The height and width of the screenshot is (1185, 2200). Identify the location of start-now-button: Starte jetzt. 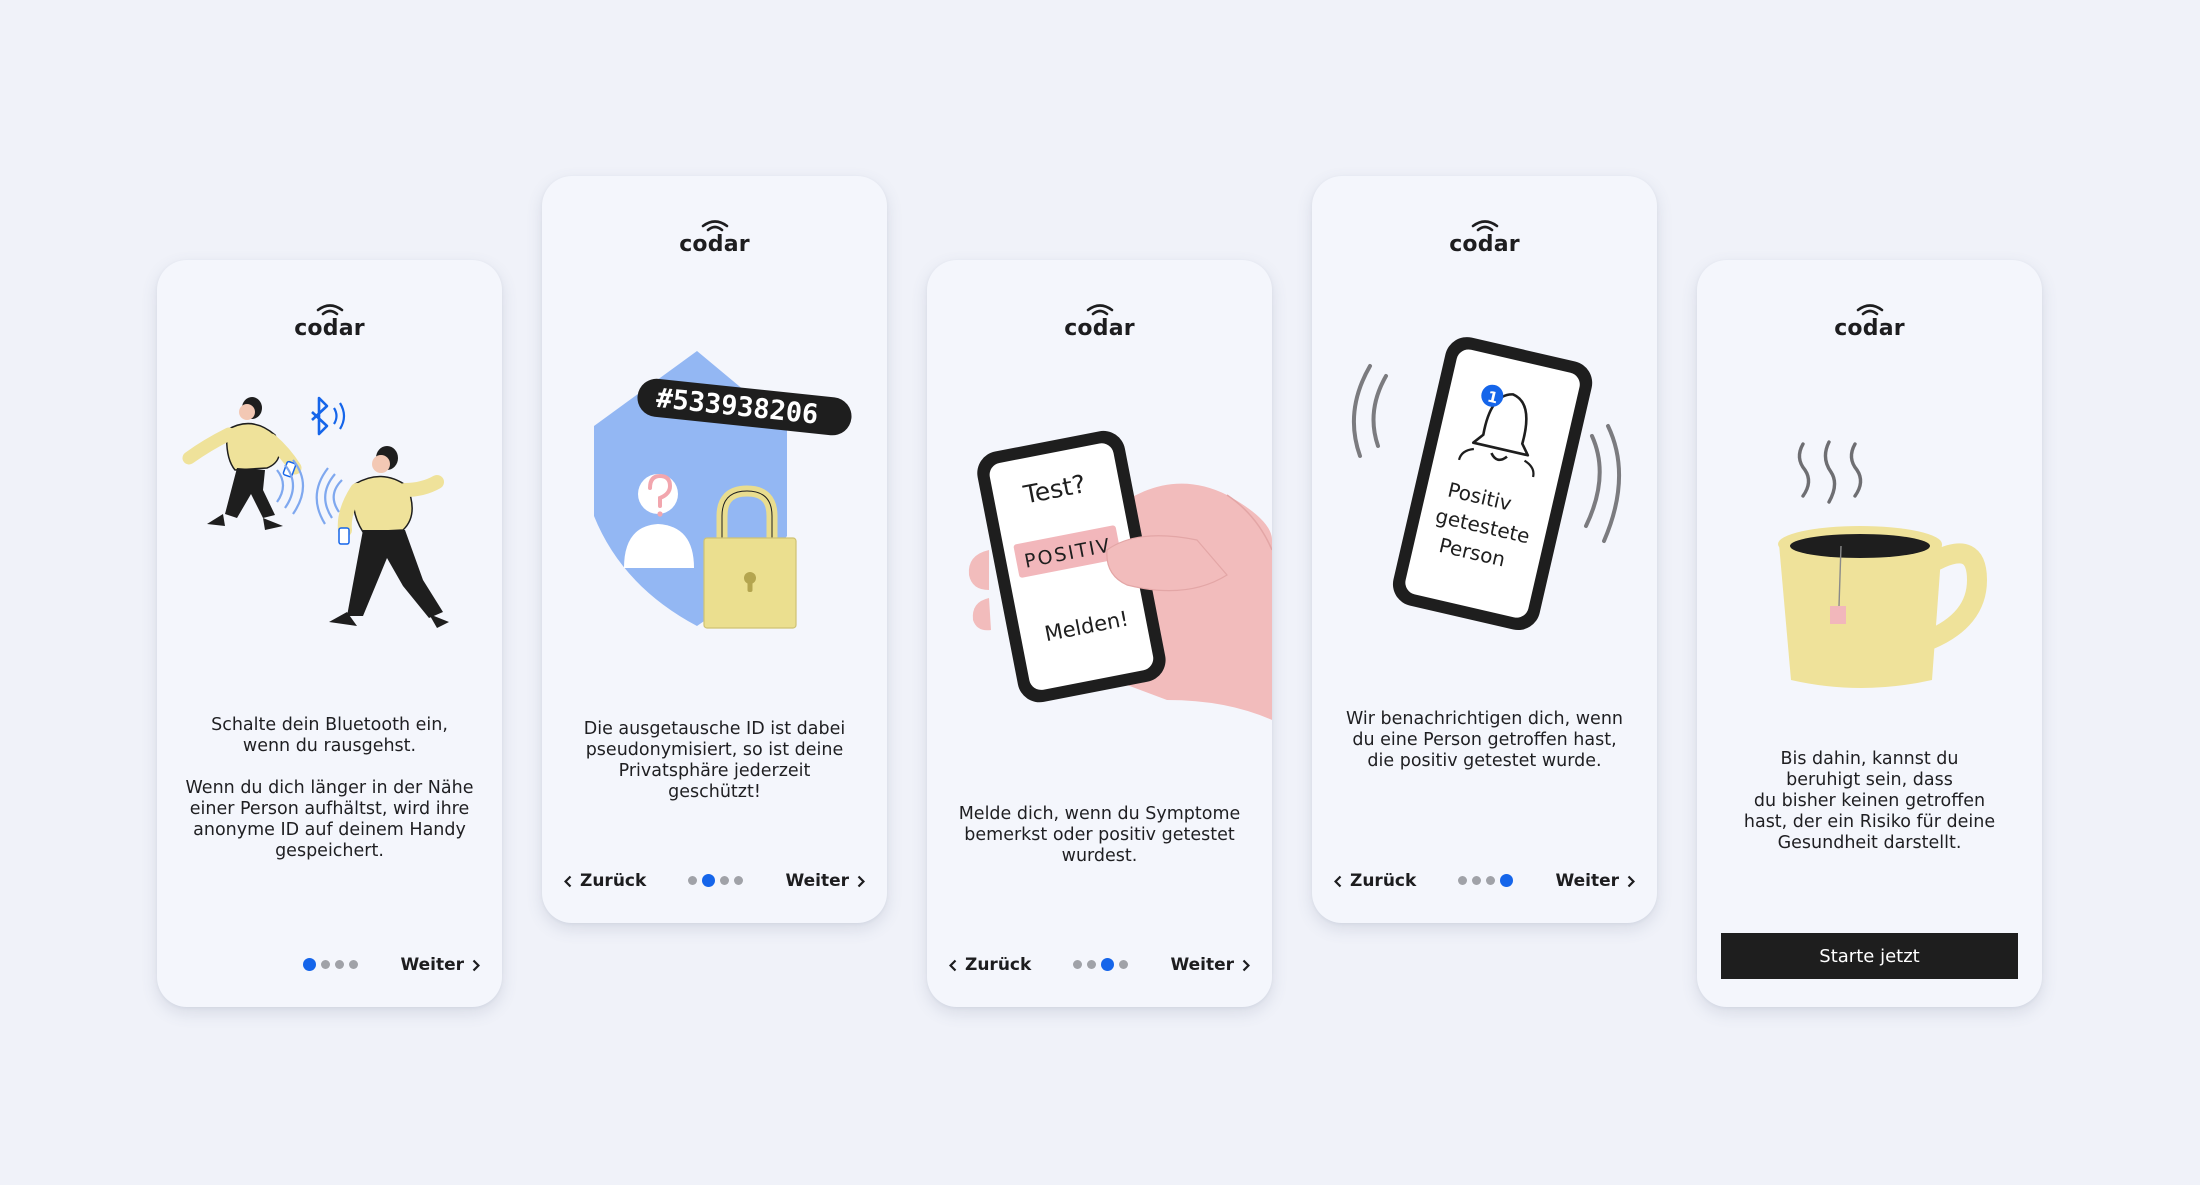
(1869, 956).